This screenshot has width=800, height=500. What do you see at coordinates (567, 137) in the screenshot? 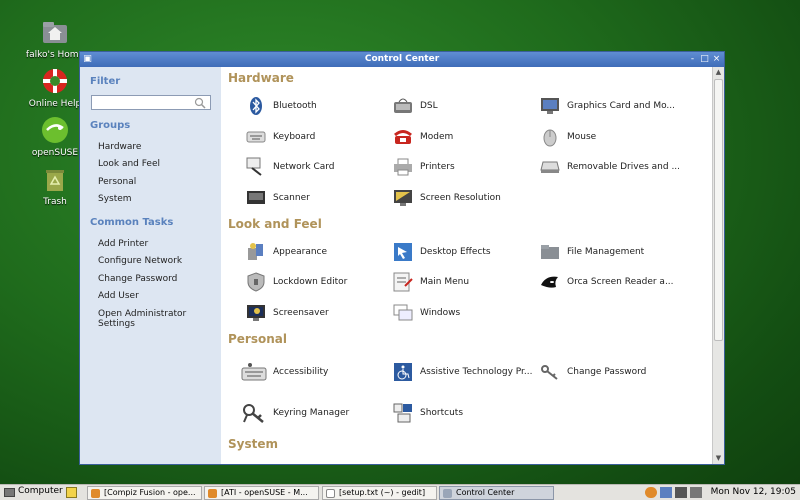
I see `item-mouse: Mouse` at bounding box center [567, 137].